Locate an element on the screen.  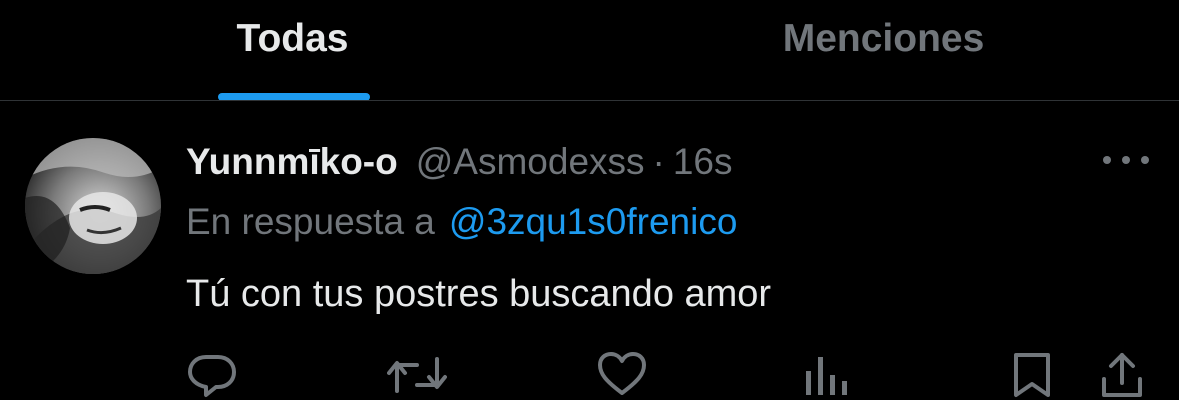
user-handle: @Asmodexss is located at coordinates (530, 162).